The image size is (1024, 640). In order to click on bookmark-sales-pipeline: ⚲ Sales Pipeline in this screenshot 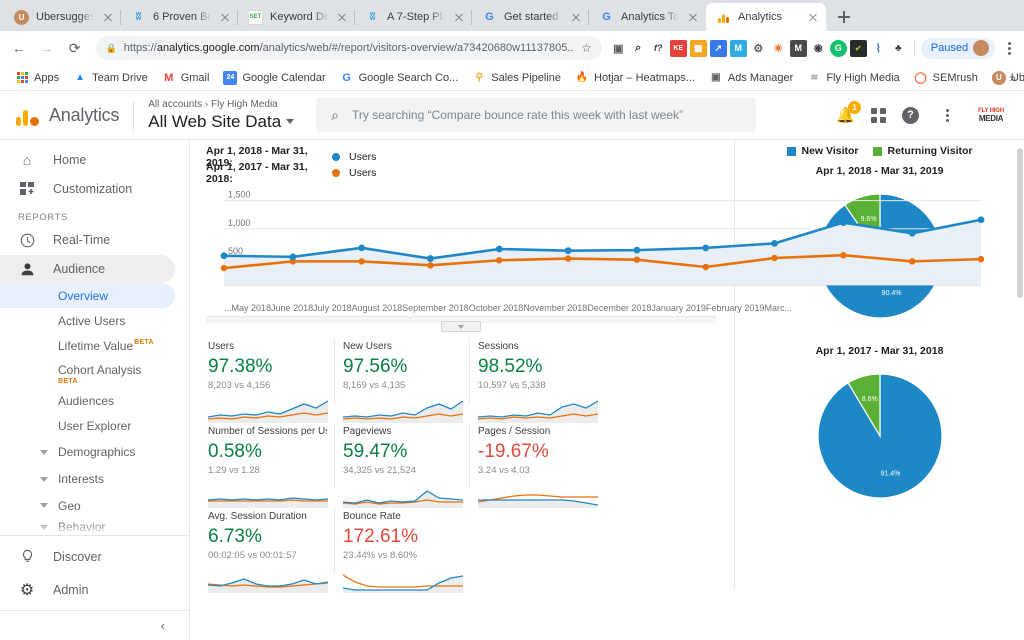, I will do `click(516, 78)`.